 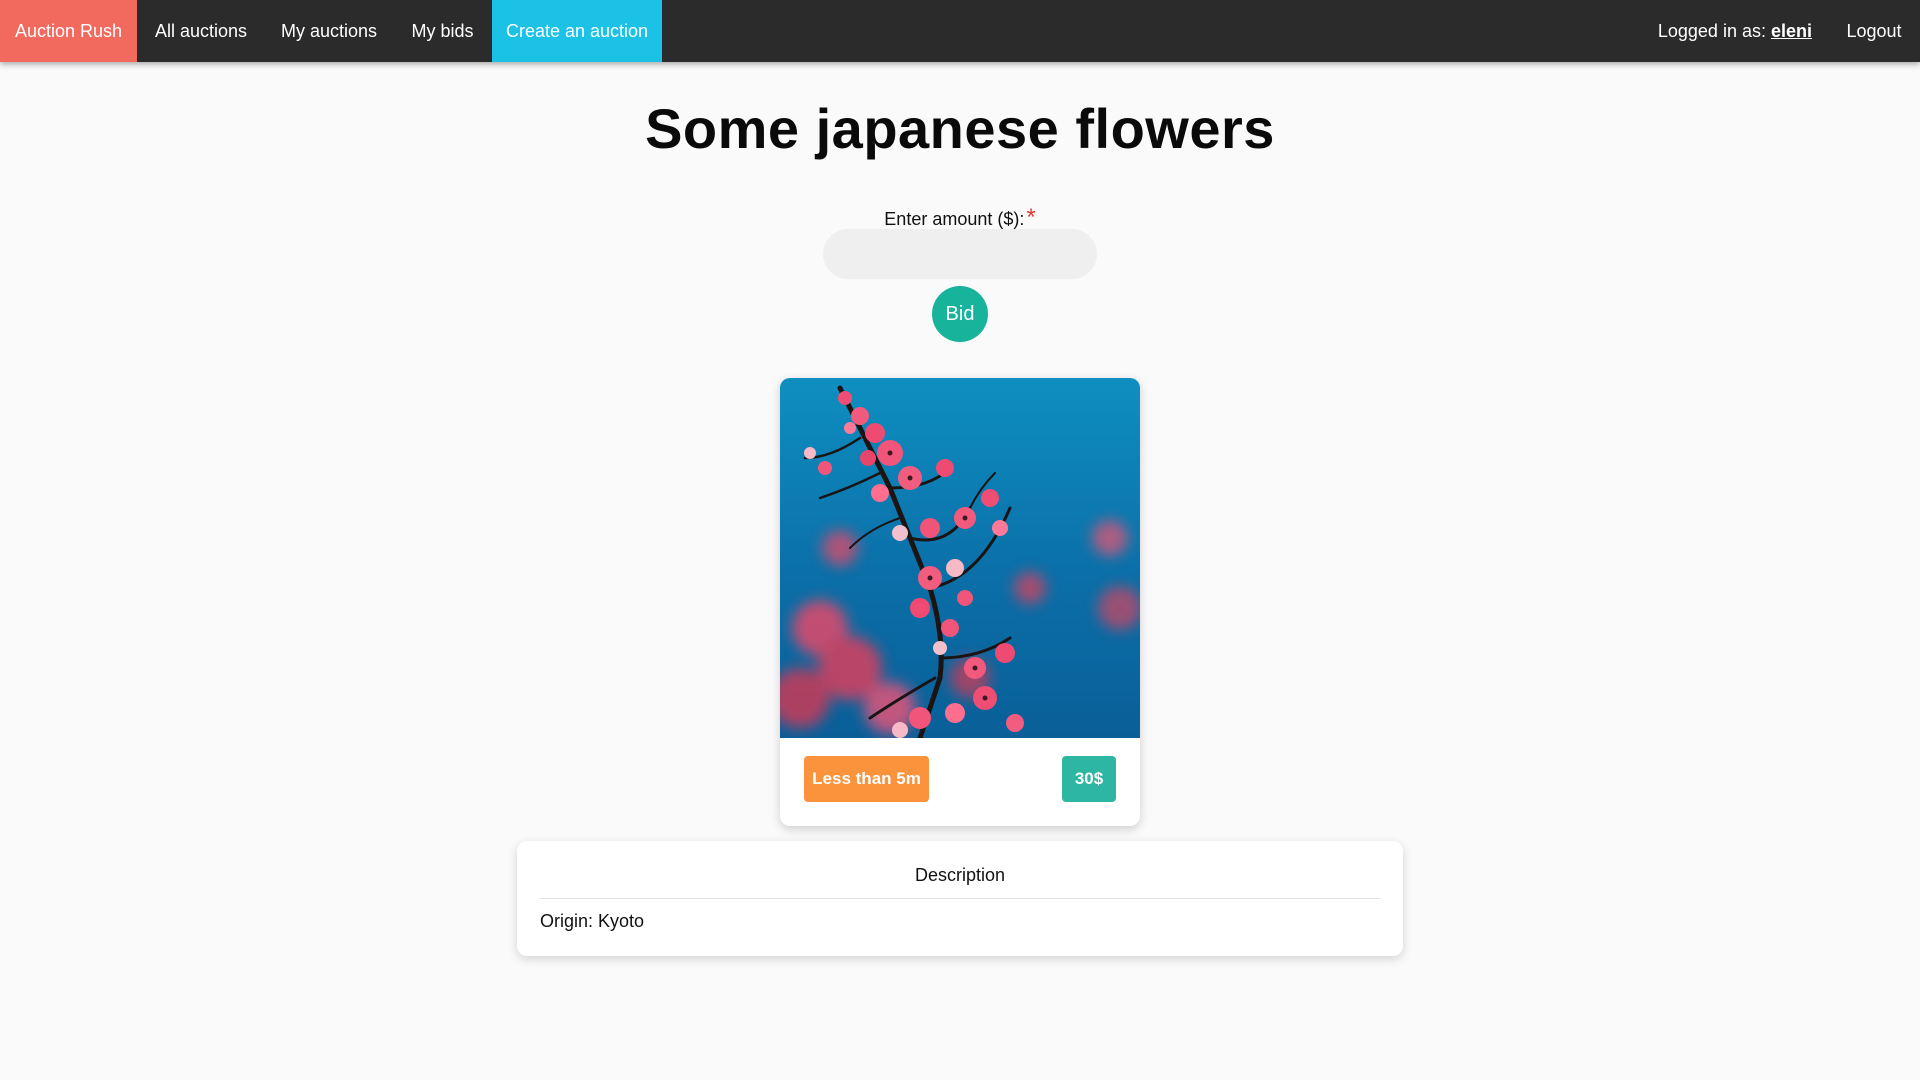 I want to click on amount-label-text: Enter amount ($):, so click(x=954, y=219).